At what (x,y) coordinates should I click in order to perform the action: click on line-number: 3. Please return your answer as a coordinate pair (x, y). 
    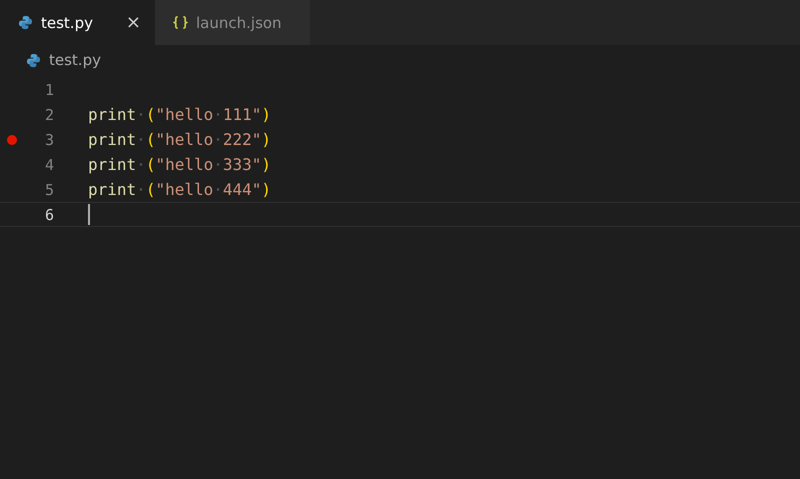
    Looking at the image, I should click on (49, 139).